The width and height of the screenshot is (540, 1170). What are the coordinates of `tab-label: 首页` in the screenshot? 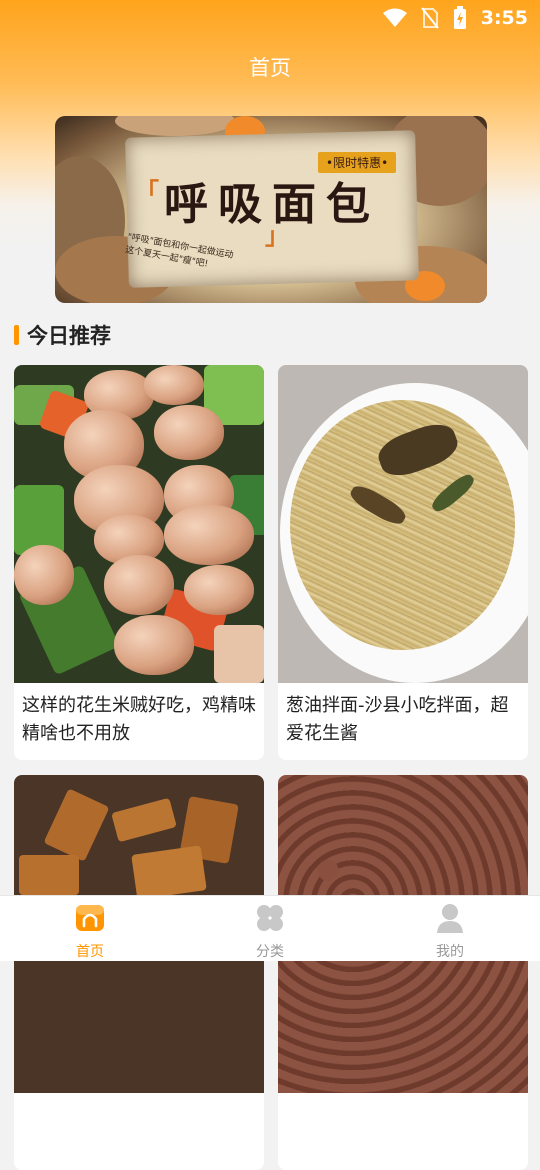 It's located at (90, 952).